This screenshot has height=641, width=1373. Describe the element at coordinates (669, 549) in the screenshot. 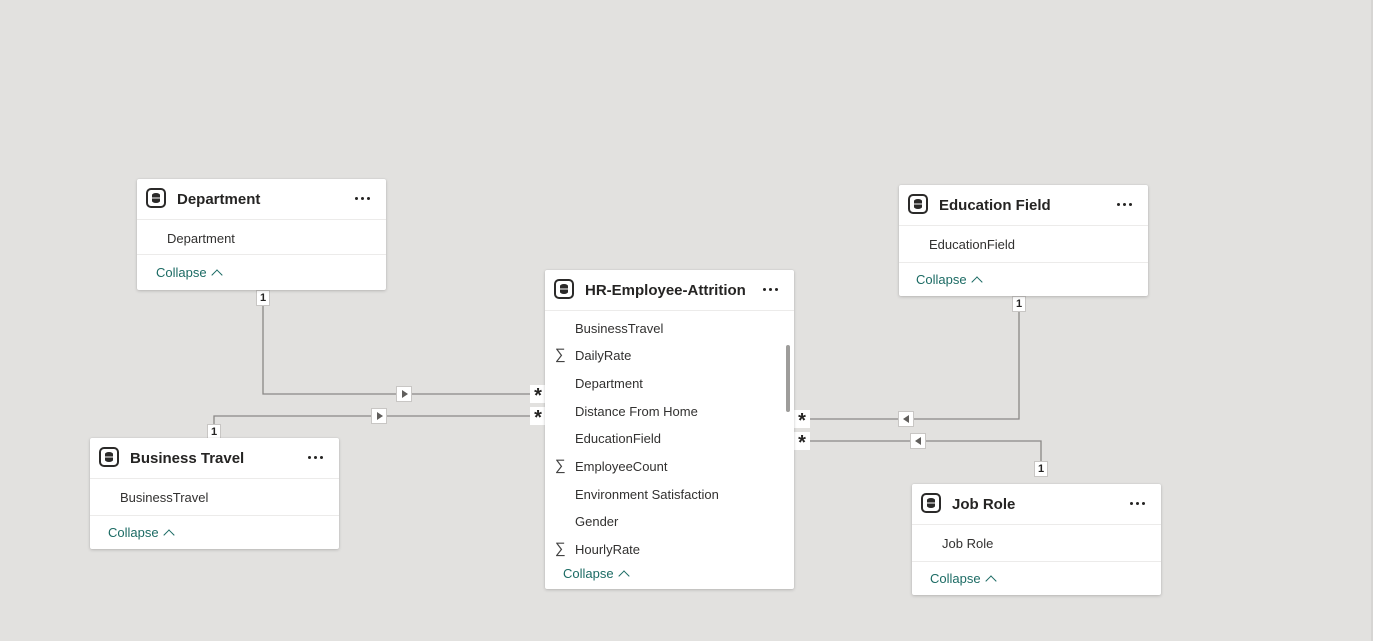

I see `field-row: ∑ HourlyRate` at that location.